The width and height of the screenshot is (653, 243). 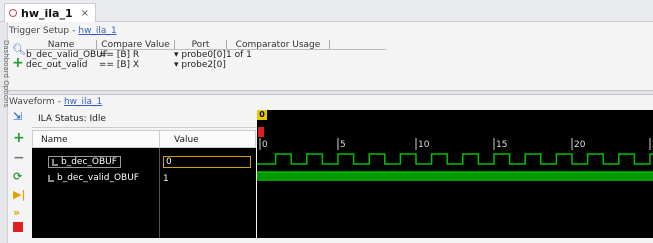 I want to click on trigger-compare-value: == [B] X, so click(x=135, y=65).